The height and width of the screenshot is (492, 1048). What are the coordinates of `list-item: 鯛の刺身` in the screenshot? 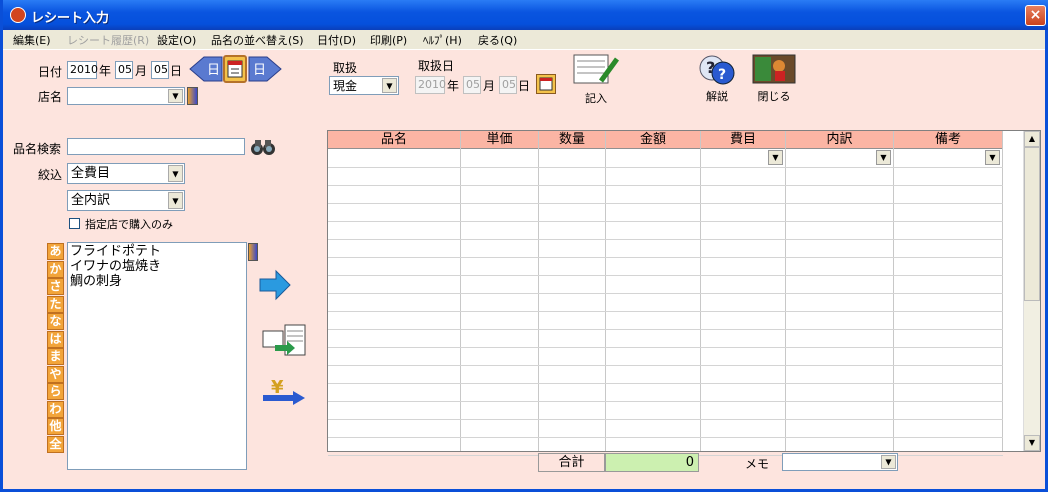 It's located at (158, 281).